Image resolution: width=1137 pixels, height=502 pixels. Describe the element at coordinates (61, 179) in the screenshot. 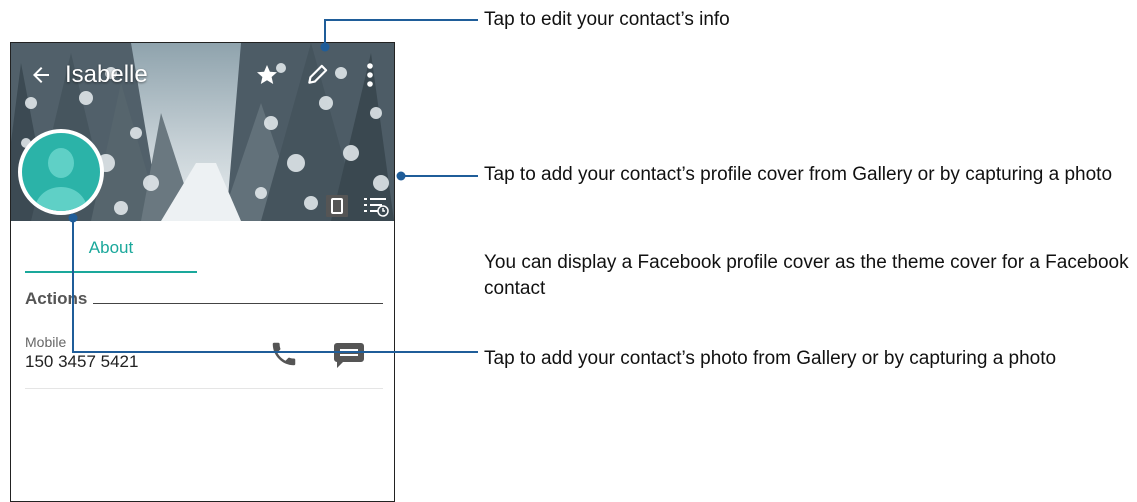

I see `person-silhouette-icon` at that location.